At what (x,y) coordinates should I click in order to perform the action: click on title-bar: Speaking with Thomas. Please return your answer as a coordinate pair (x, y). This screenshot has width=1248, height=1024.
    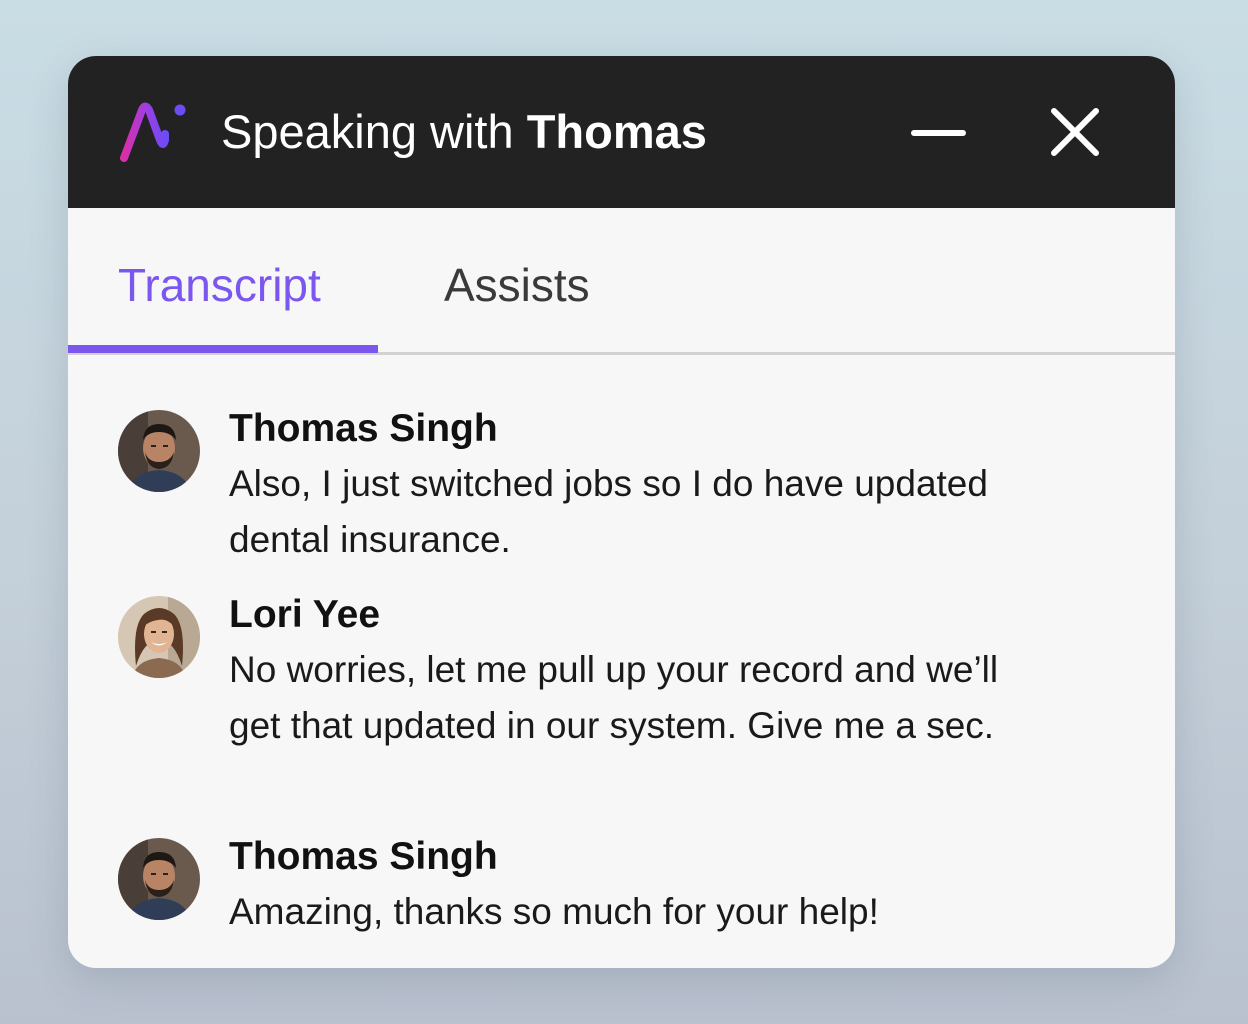
    Looking at the image, I should click on (621, 132).